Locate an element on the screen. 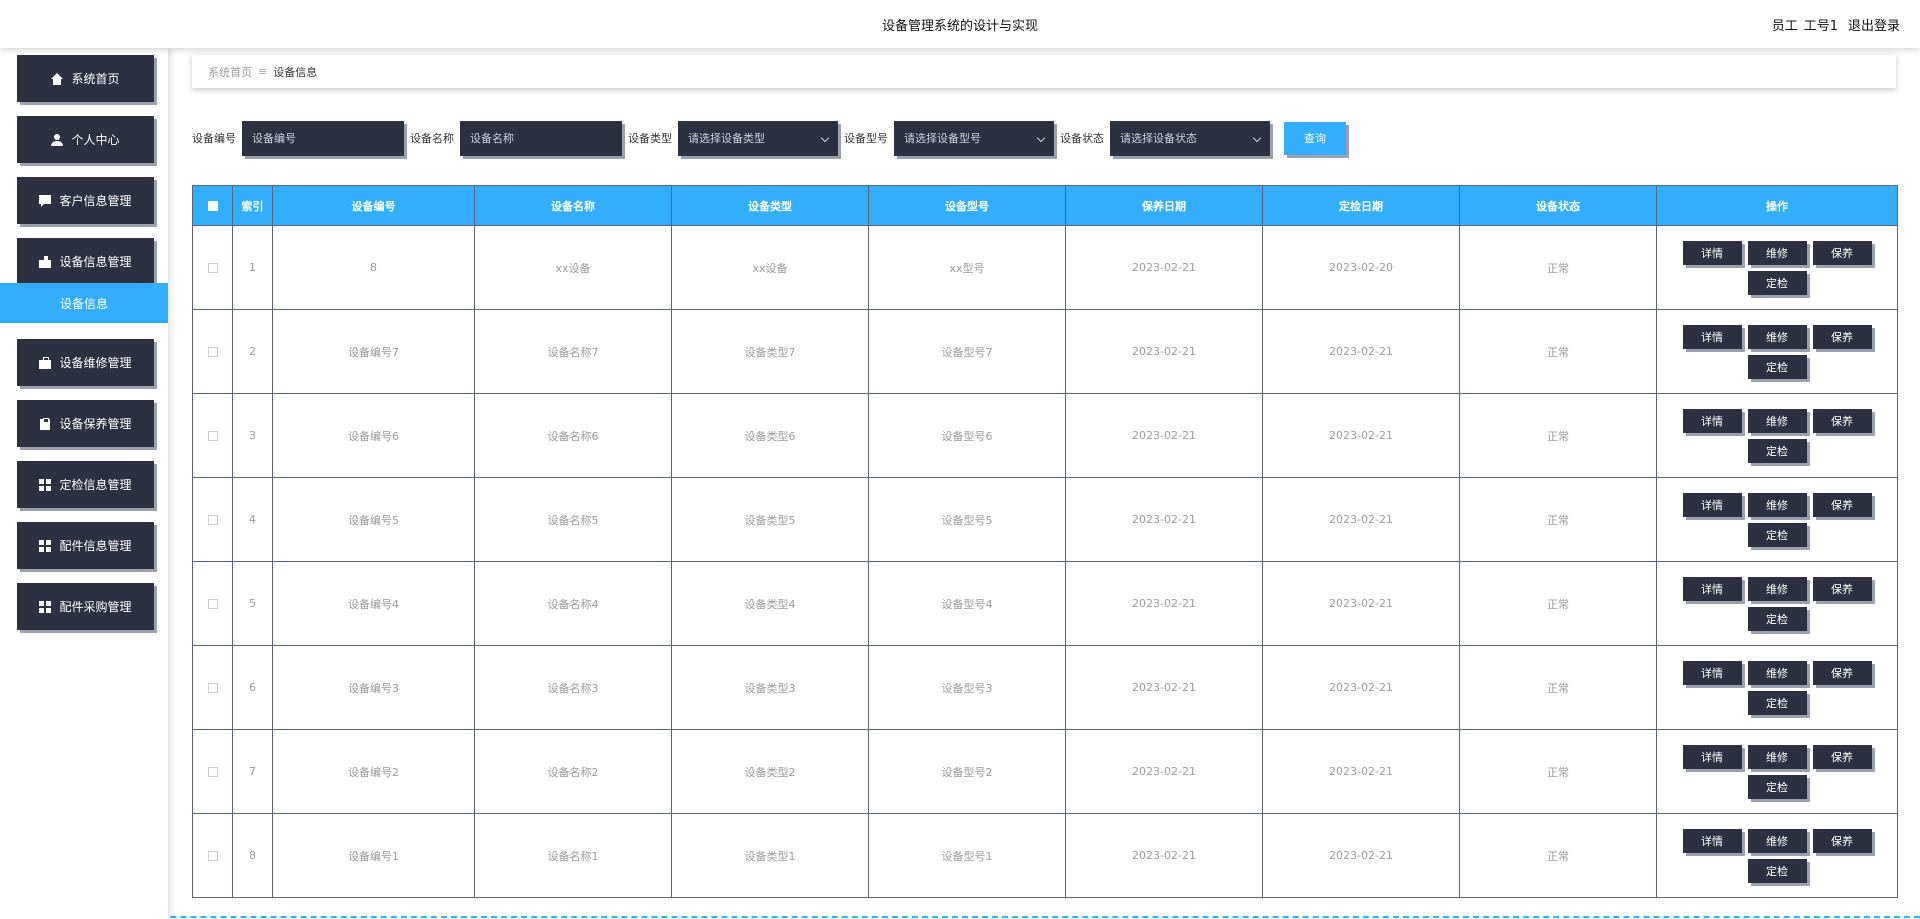 This screenshot has width=1920, height=919. sidebar-item-label: 设备信息管理 is located at coordinates (95, 262).